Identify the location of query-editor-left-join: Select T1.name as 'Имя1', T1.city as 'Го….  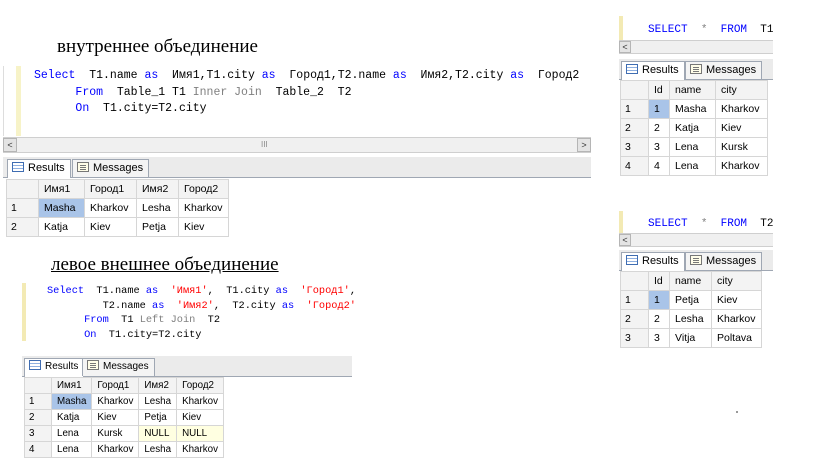
(191, 313).